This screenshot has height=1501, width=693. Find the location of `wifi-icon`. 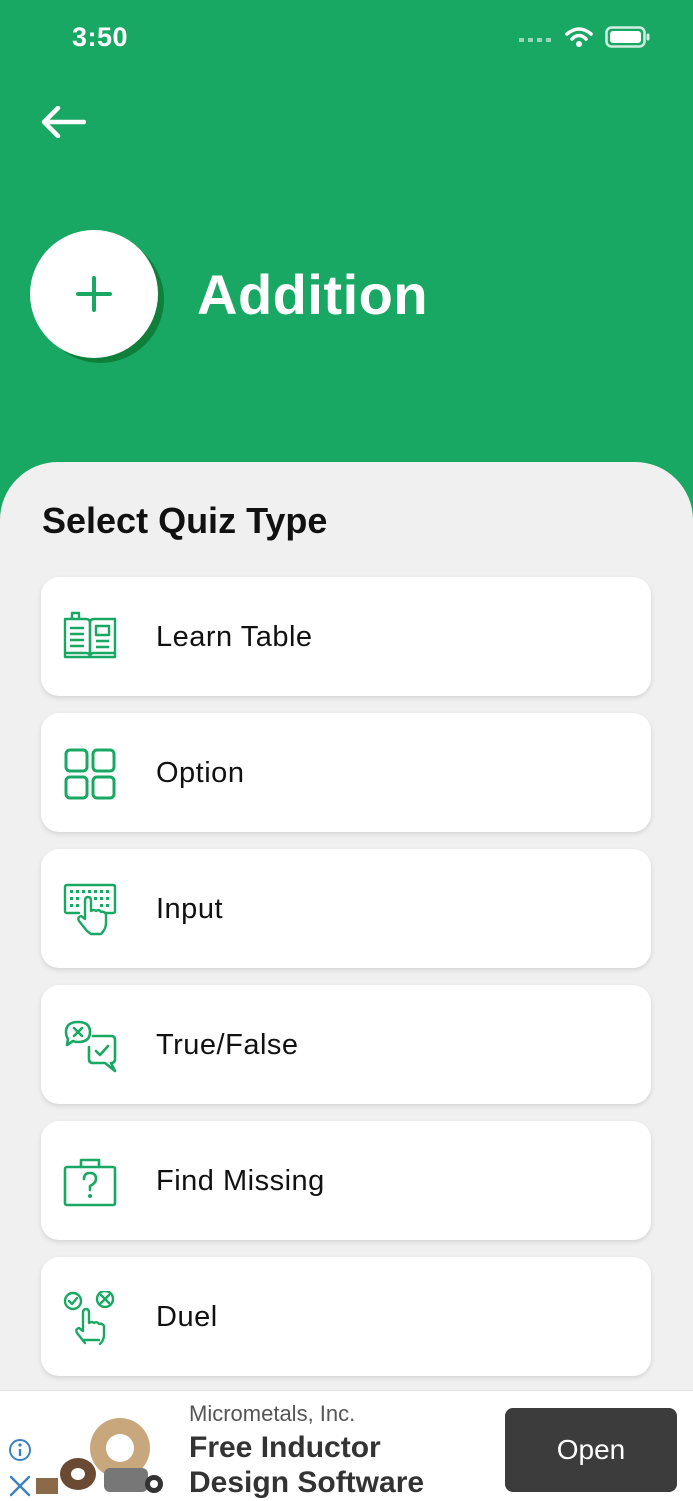

wifi-icon is located at coordinates (579, 37).